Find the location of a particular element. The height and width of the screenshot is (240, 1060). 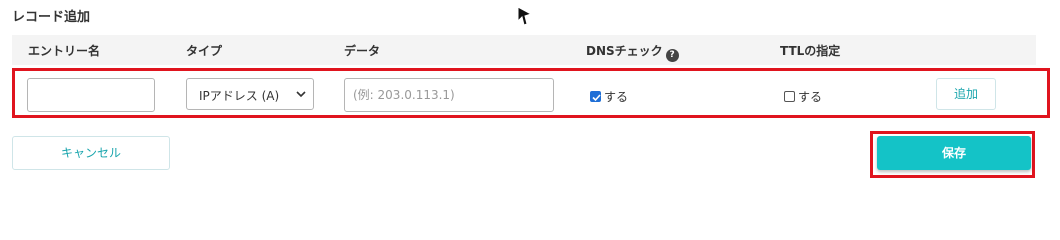

add-button: 追加 is located at coordinates (966, 94).